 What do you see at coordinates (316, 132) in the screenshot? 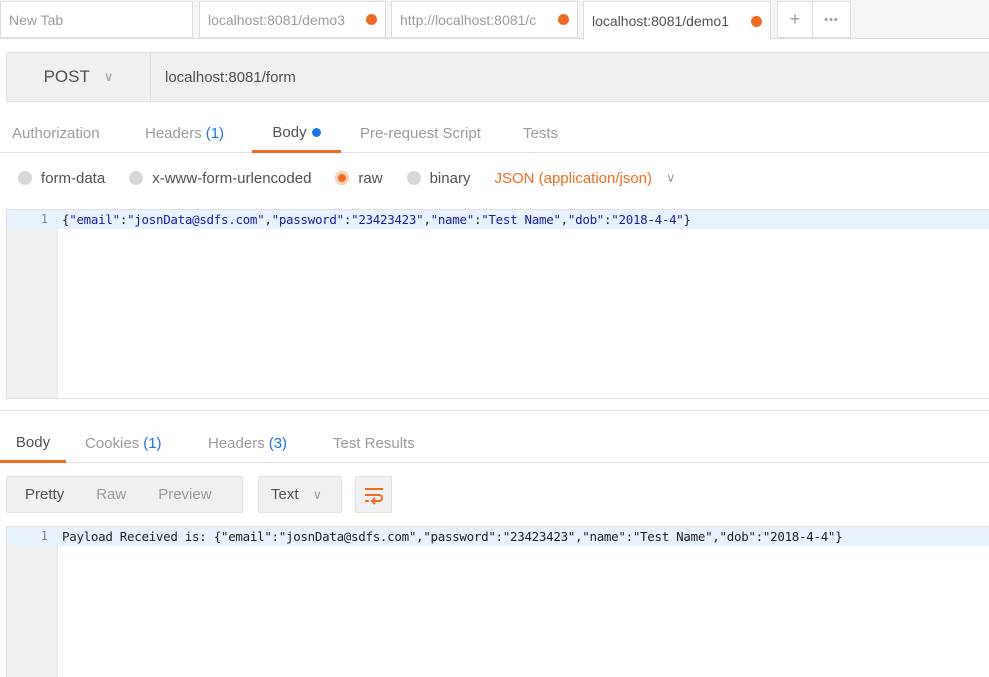
I see `body-indicator-dot-icon` at bounding box center [316, 132].